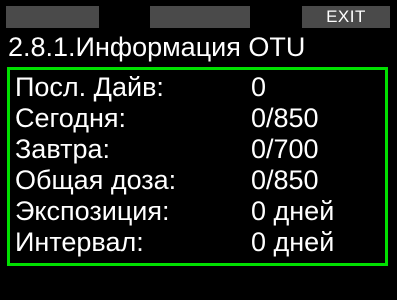  I want to click on today-label: Сегодня:, so click(70, 118).